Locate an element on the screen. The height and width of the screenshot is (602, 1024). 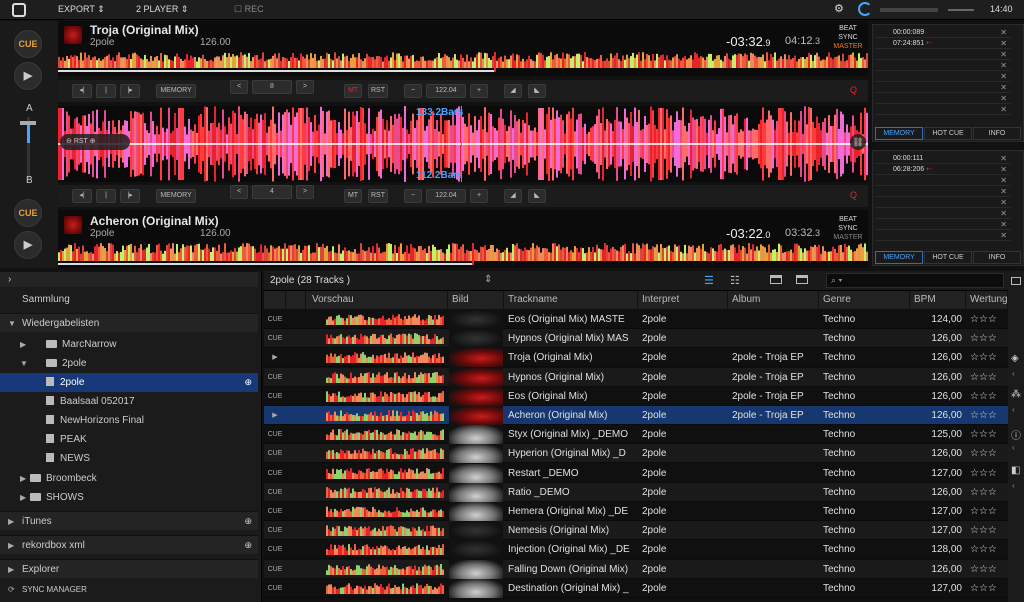
row-status: ▶ is located at coordinates (275, 357).